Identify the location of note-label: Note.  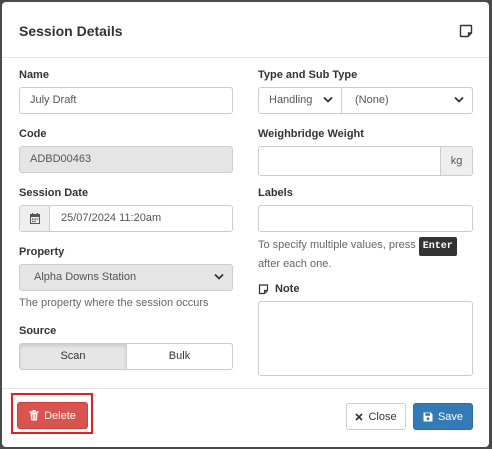
(278, 289).